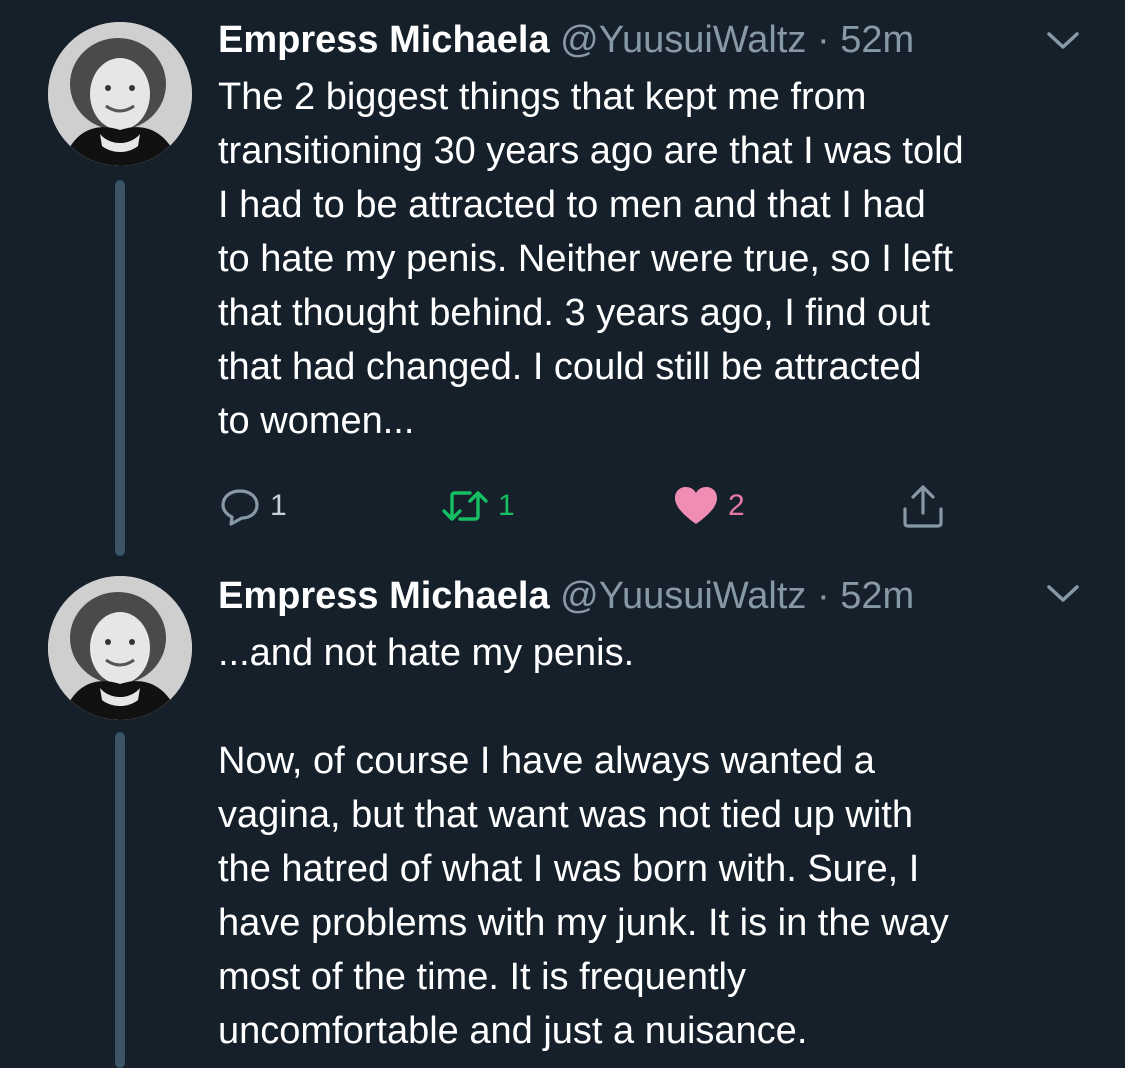 Image resolution: width=1125 pixels, height=1068 pixels. I want to click on tweet-text-line: Now, of course I have always wanted a, so click(546, 761).